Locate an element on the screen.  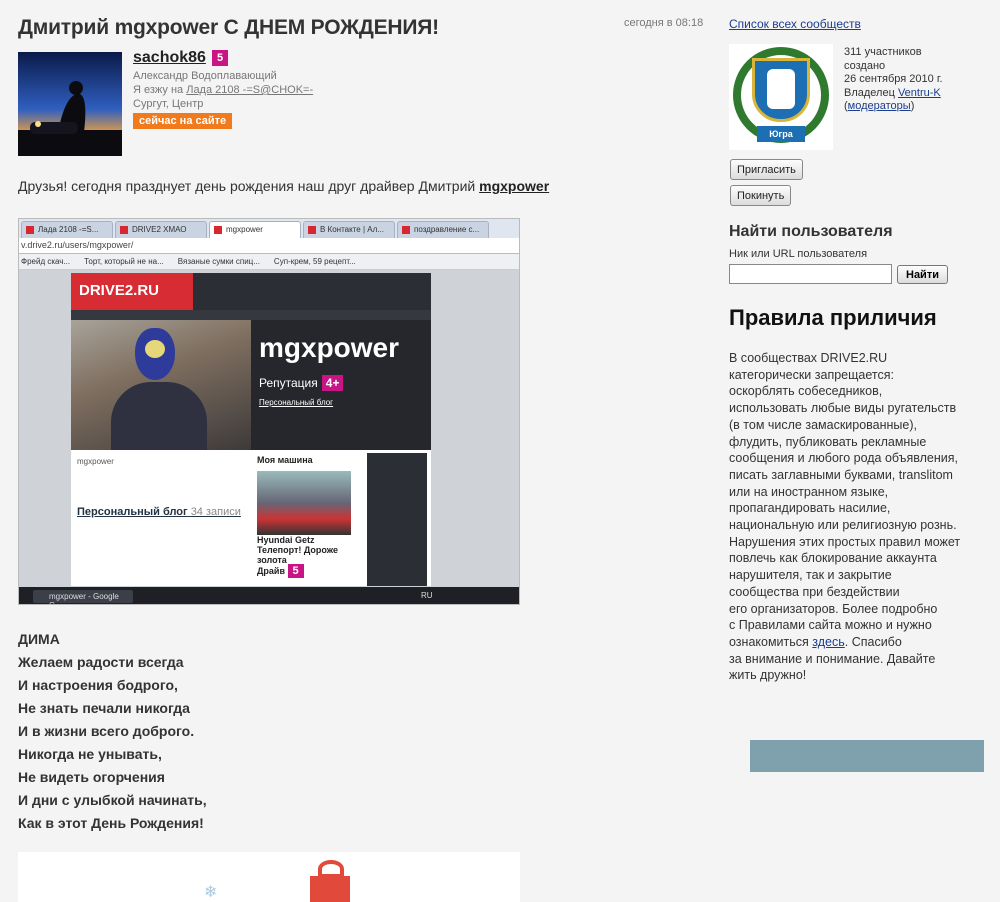
profile-nick: mgxpower is located at coordinates (95, 461).